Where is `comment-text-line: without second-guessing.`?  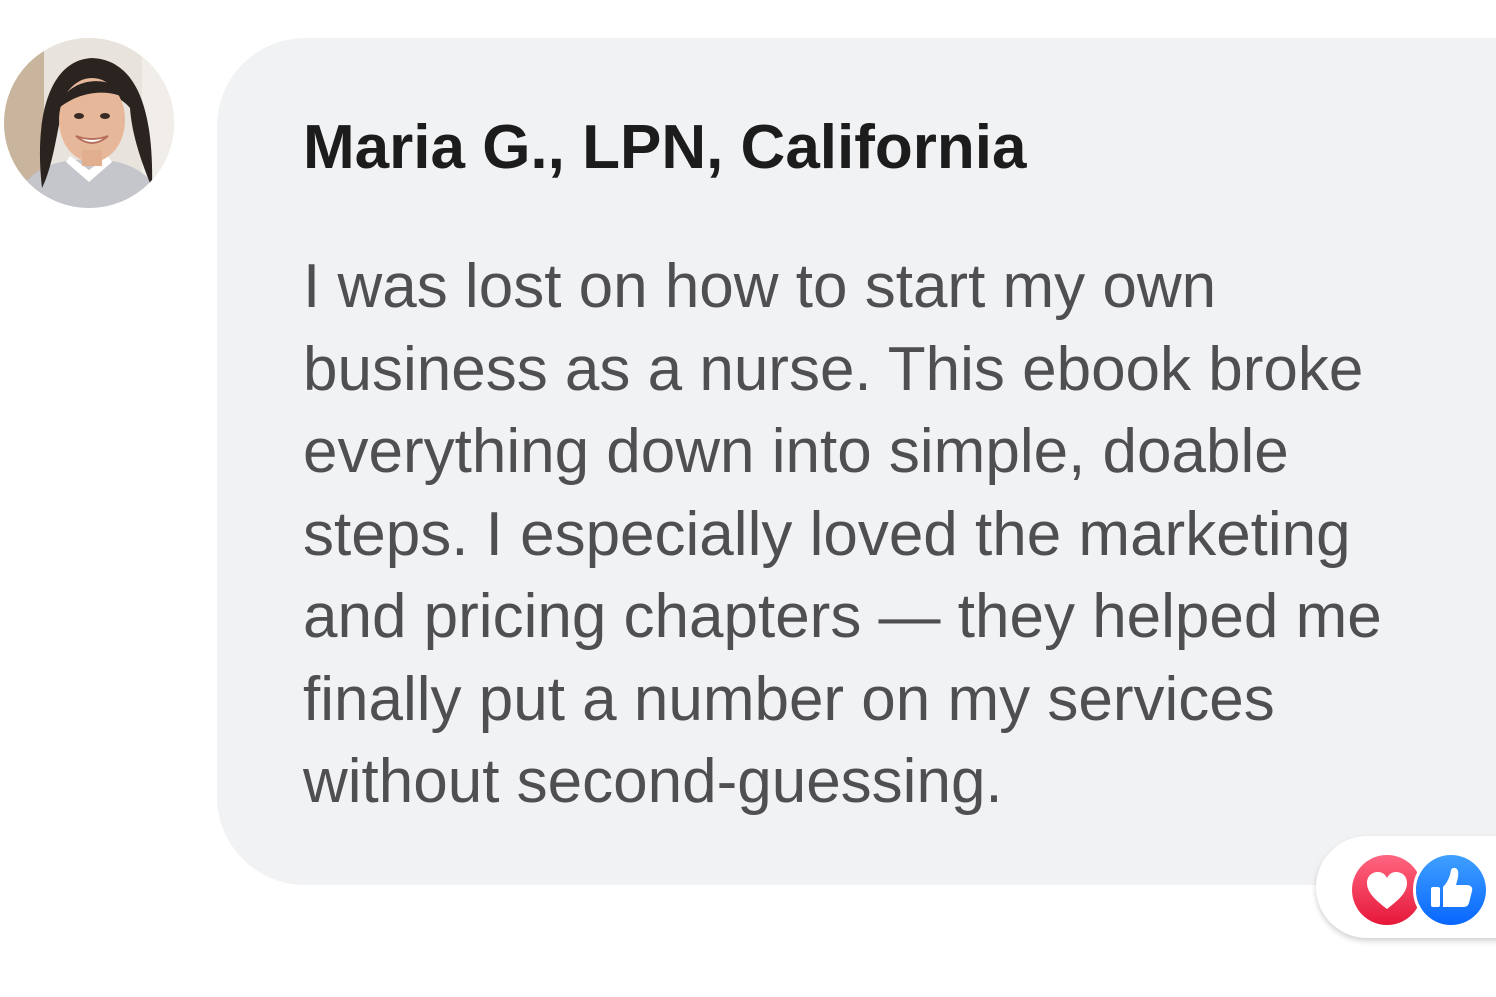 comment-text-line: without second-guessing. is located at coordinates (653, 781).